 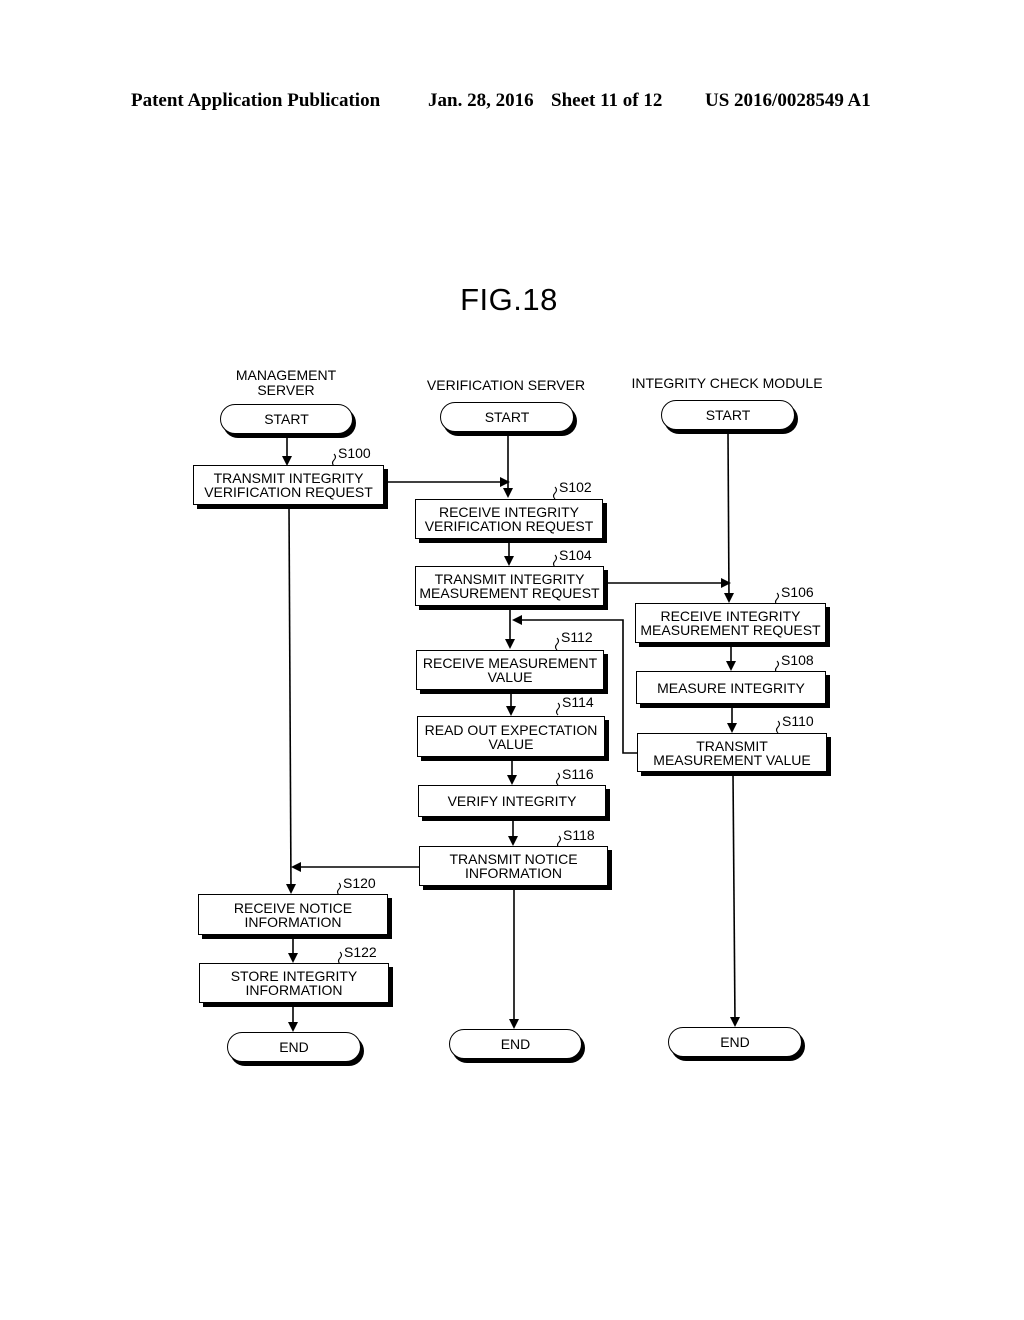 What do you see at coordinates (798, 721) in the screenshot?
I see `step-label-s110: S110` at bounding box center [798, 721].